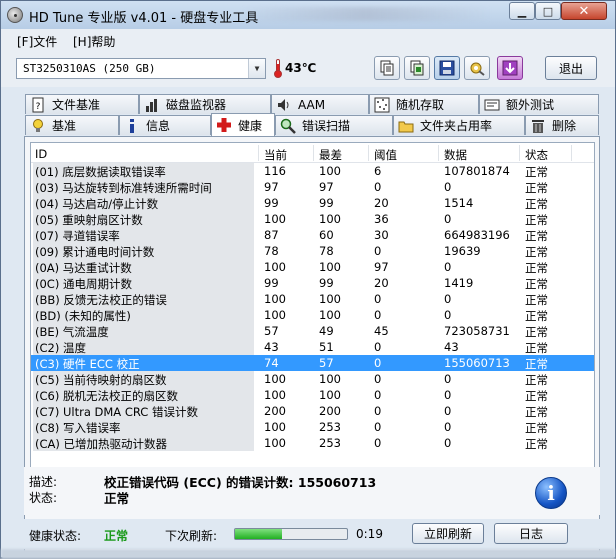 This screenshot has width=616, height=559. What do you see at coordinates (477, 363) in the screenshot?
I see `cell-data: 155060713` at bounding box center [477, 363].